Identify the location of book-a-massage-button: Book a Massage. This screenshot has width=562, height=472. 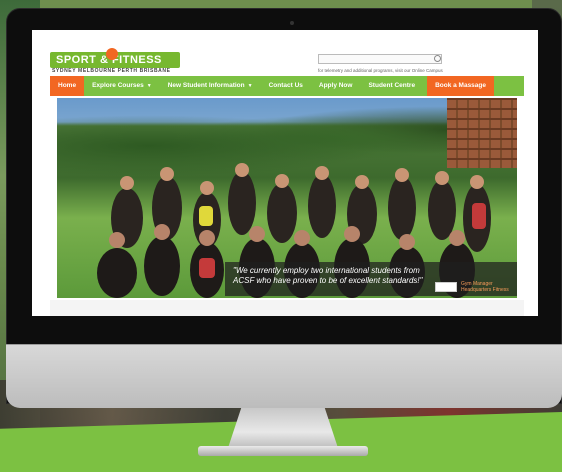
(460, 86).